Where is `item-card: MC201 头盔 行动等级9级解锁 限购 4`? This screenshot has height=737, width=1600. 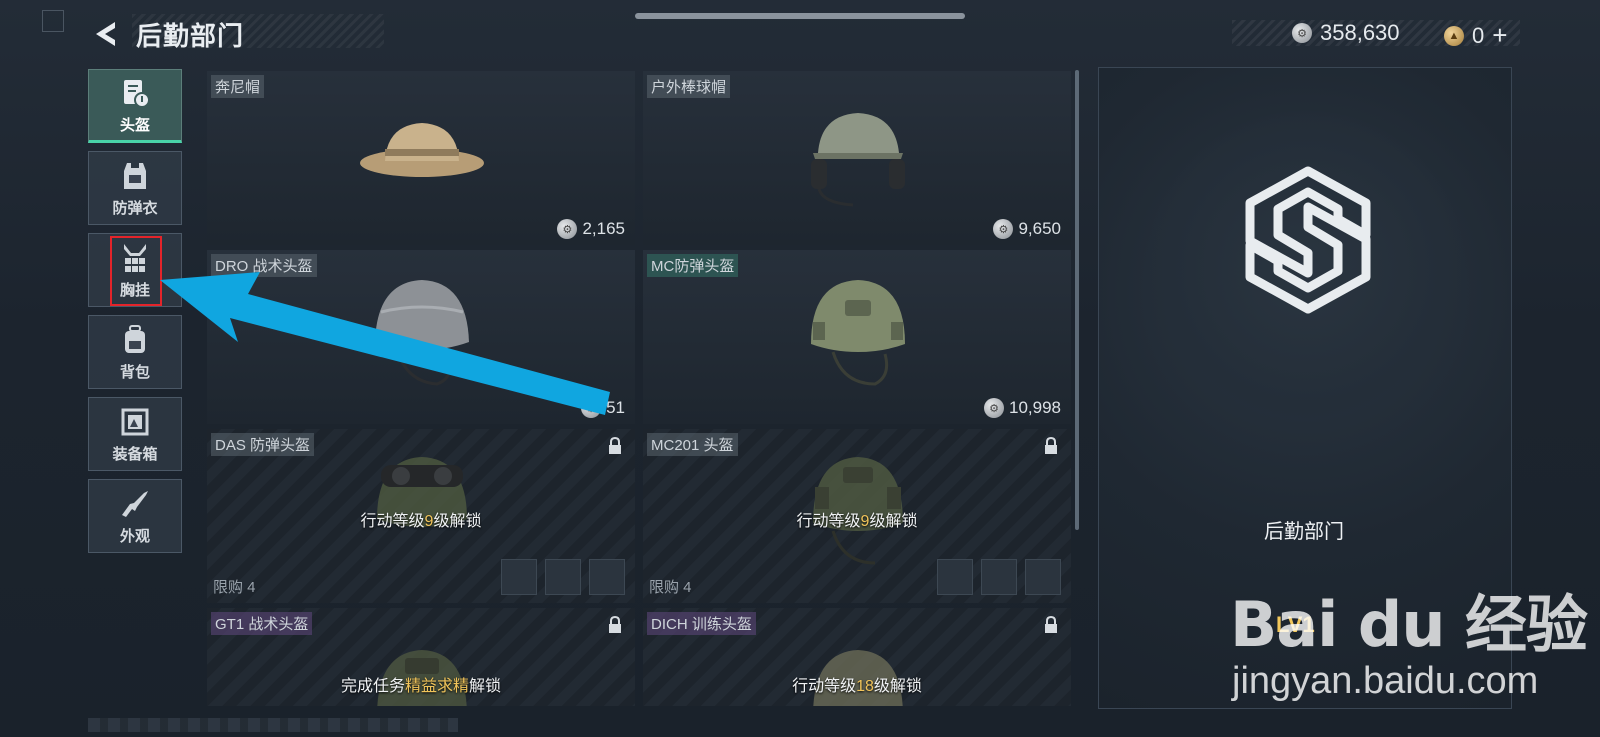 item-card: MC201 头盔 行动等级9级解锁 限购 4 is located at coordinates (857, 516).